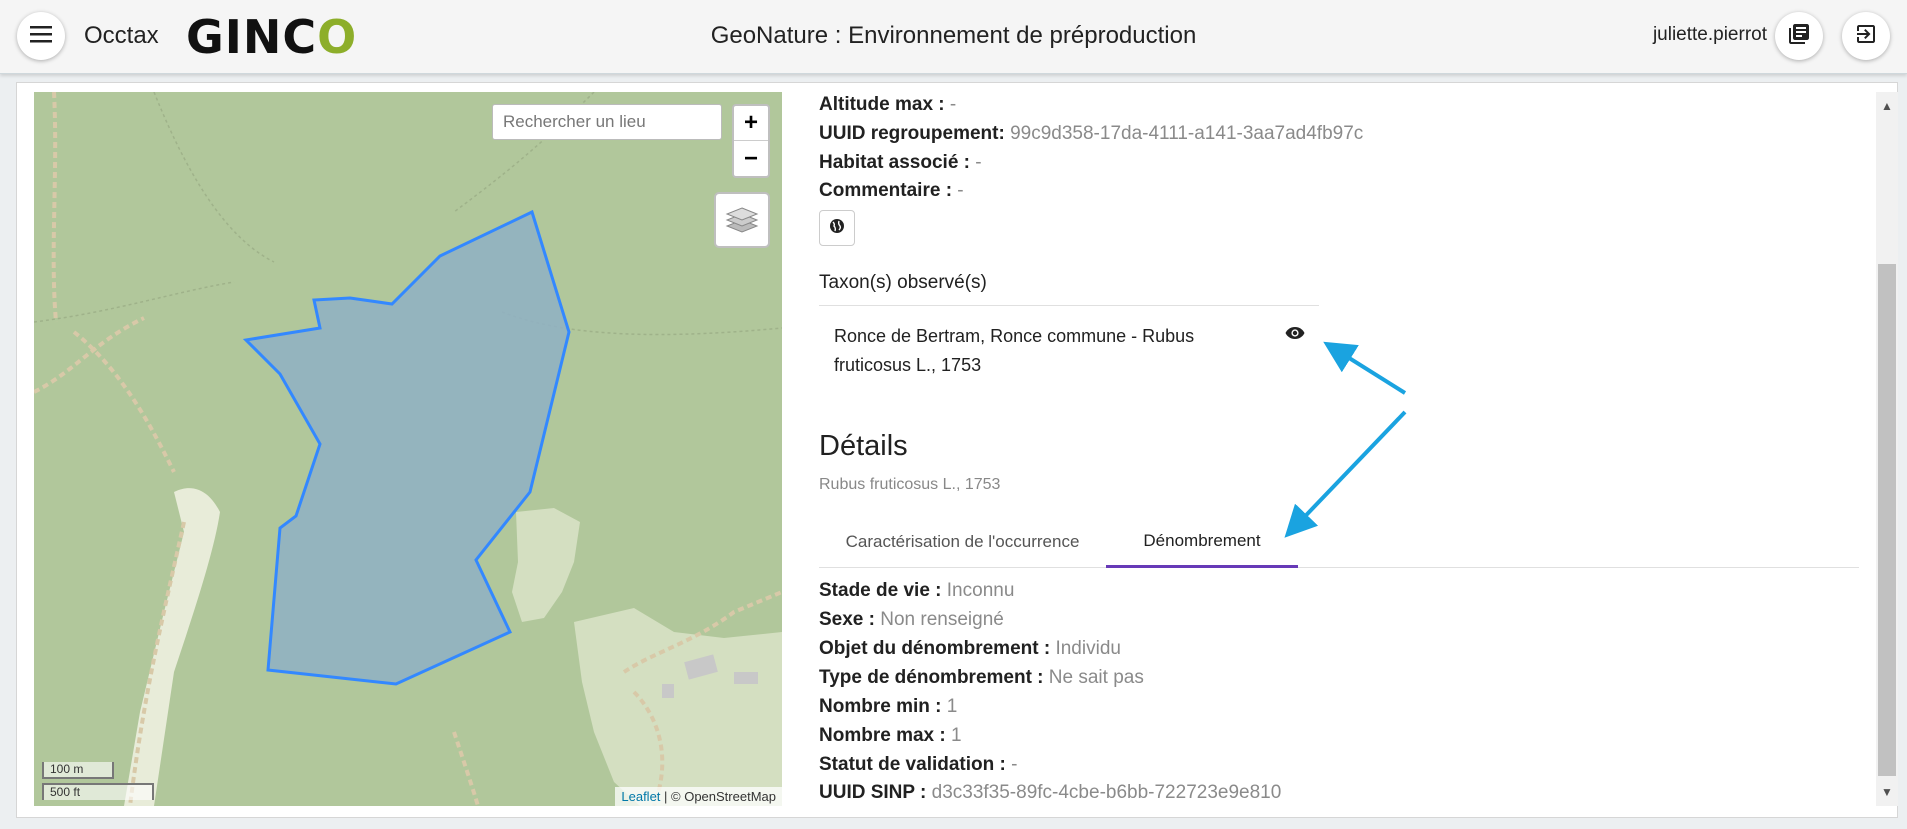 Image resolution: width=1907 pixels, height=829 pixels. What do you see at coordinates (891, 190) in the screenshot?
I see `commentaire-row: Commentaire : -` at bounding box center [891, 190].